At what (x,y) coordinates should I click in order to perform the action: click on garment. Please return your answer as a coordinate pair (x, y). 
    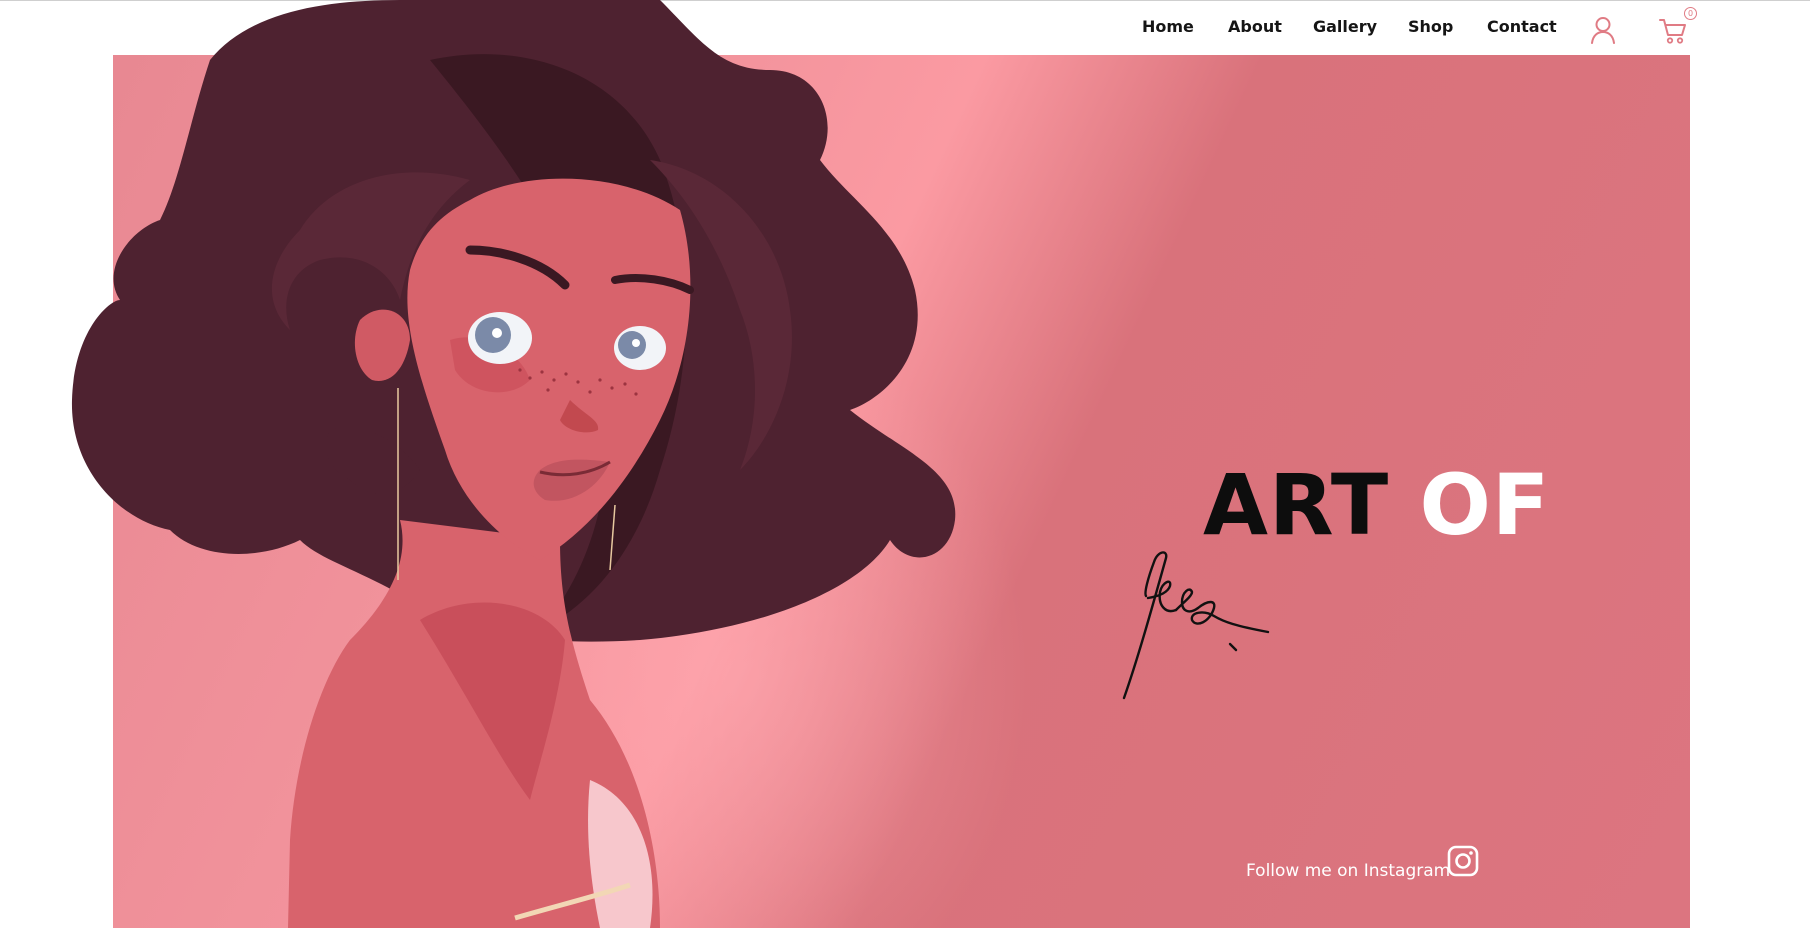
    Looking at the image, I should click on (620, 854).